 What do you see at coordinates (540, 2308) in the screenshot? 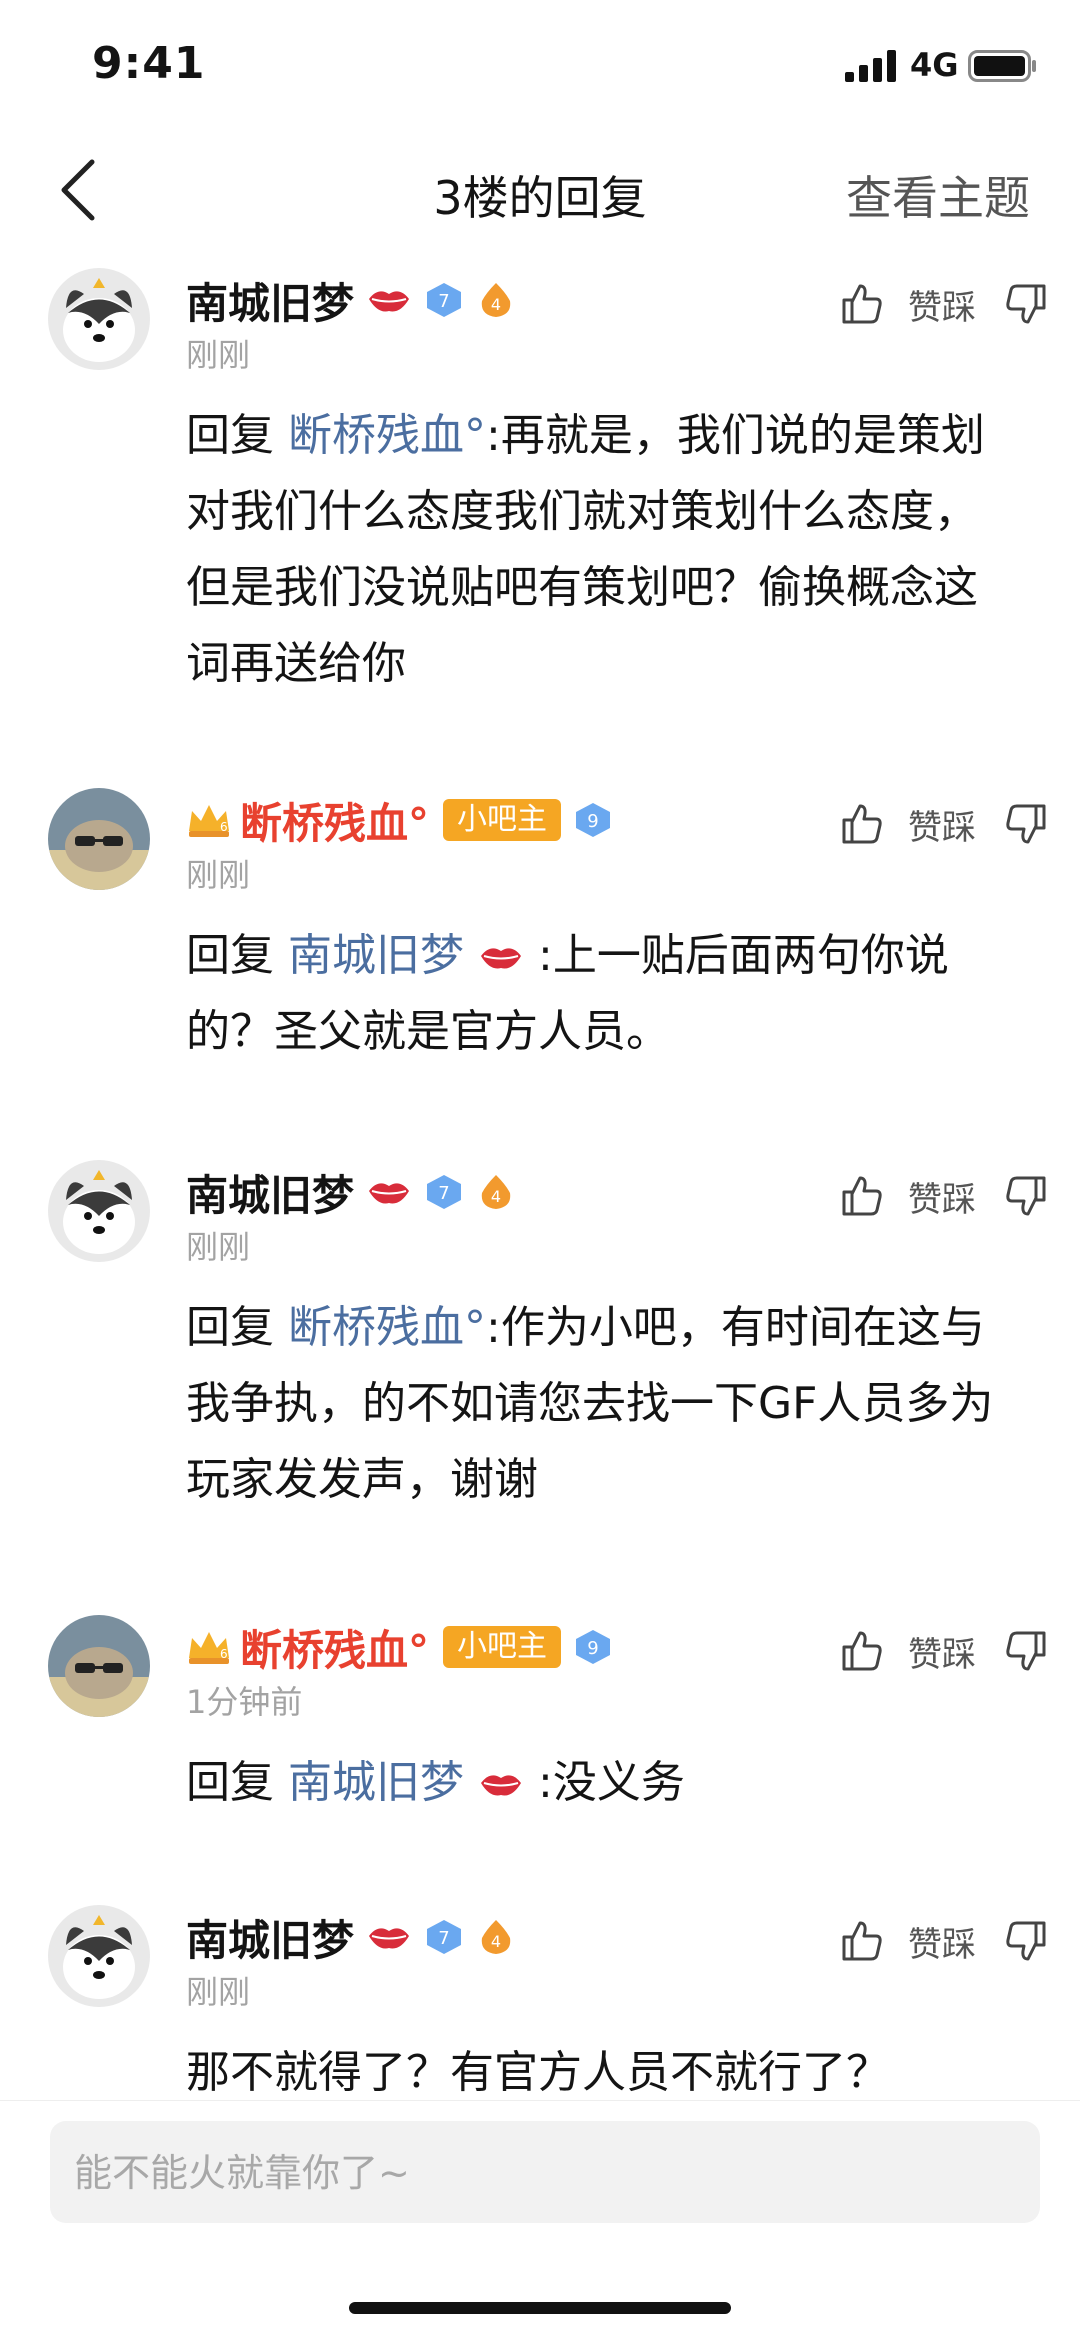
I see `home-indicator` at bounding box center [540, 2308].